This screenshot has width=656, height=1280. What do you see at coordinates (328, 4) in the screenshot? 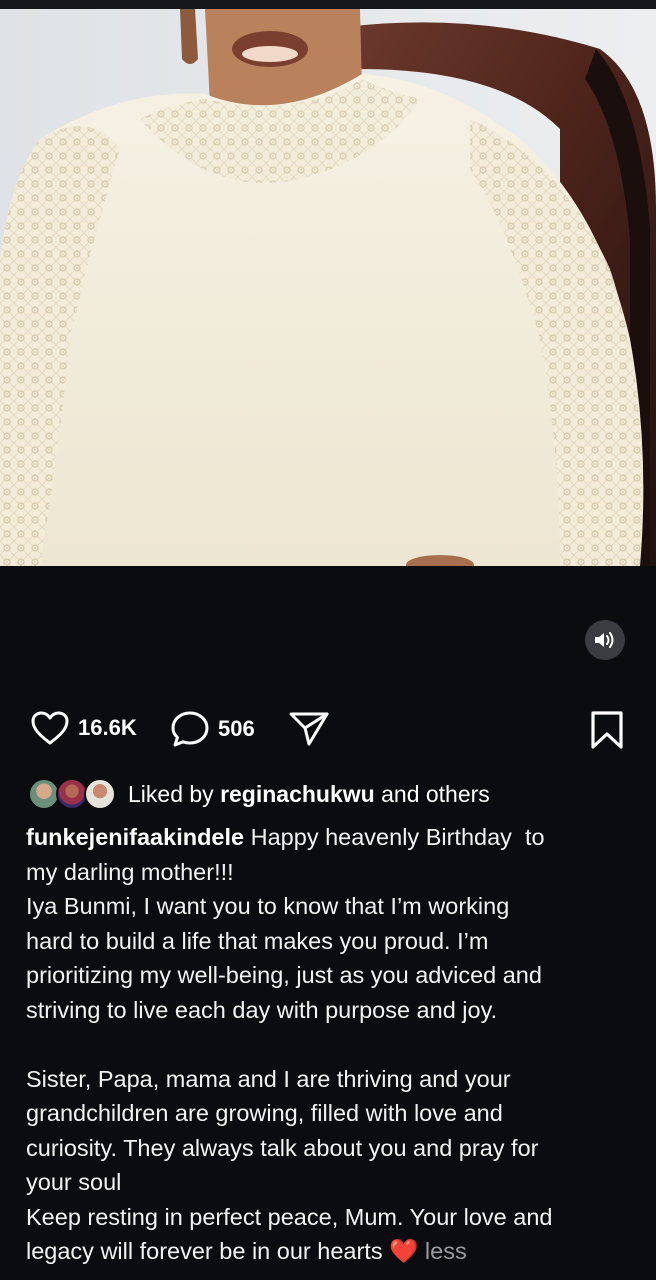
I see `top-strip` at bounding box center [328, 4].